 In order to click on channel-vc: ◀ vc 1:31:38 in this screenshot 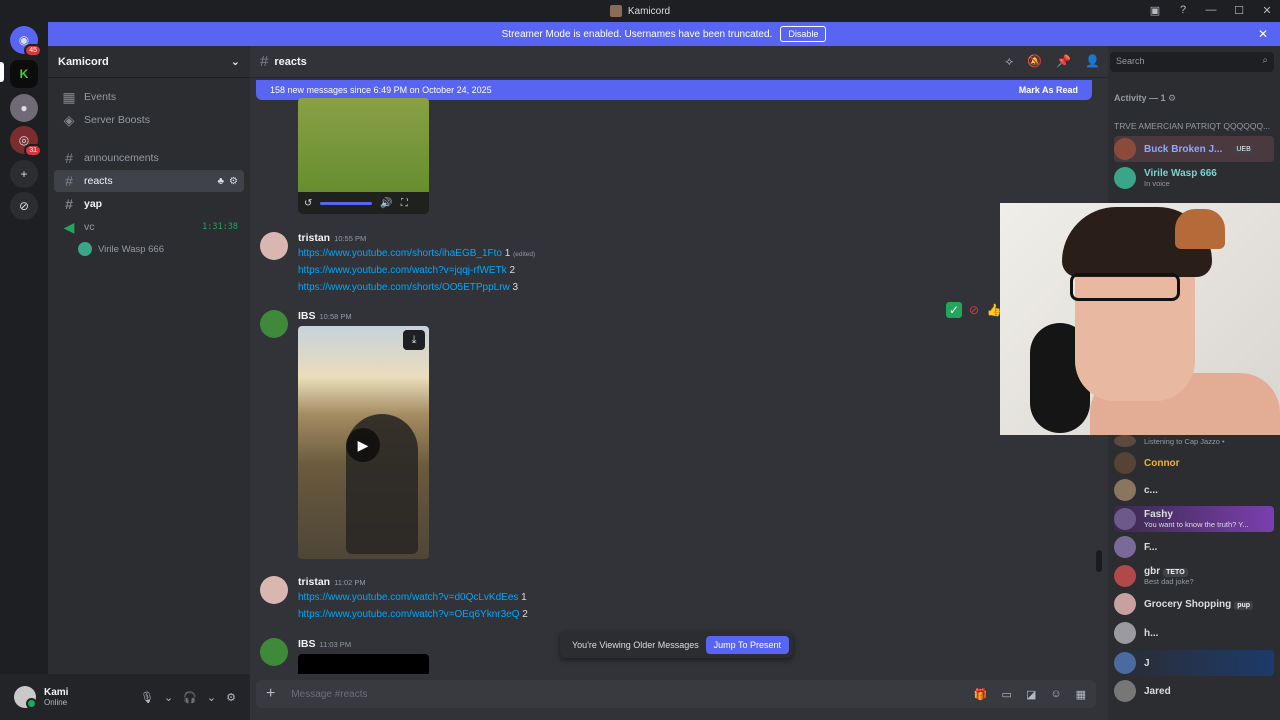, I will do `click(149, 227)`.